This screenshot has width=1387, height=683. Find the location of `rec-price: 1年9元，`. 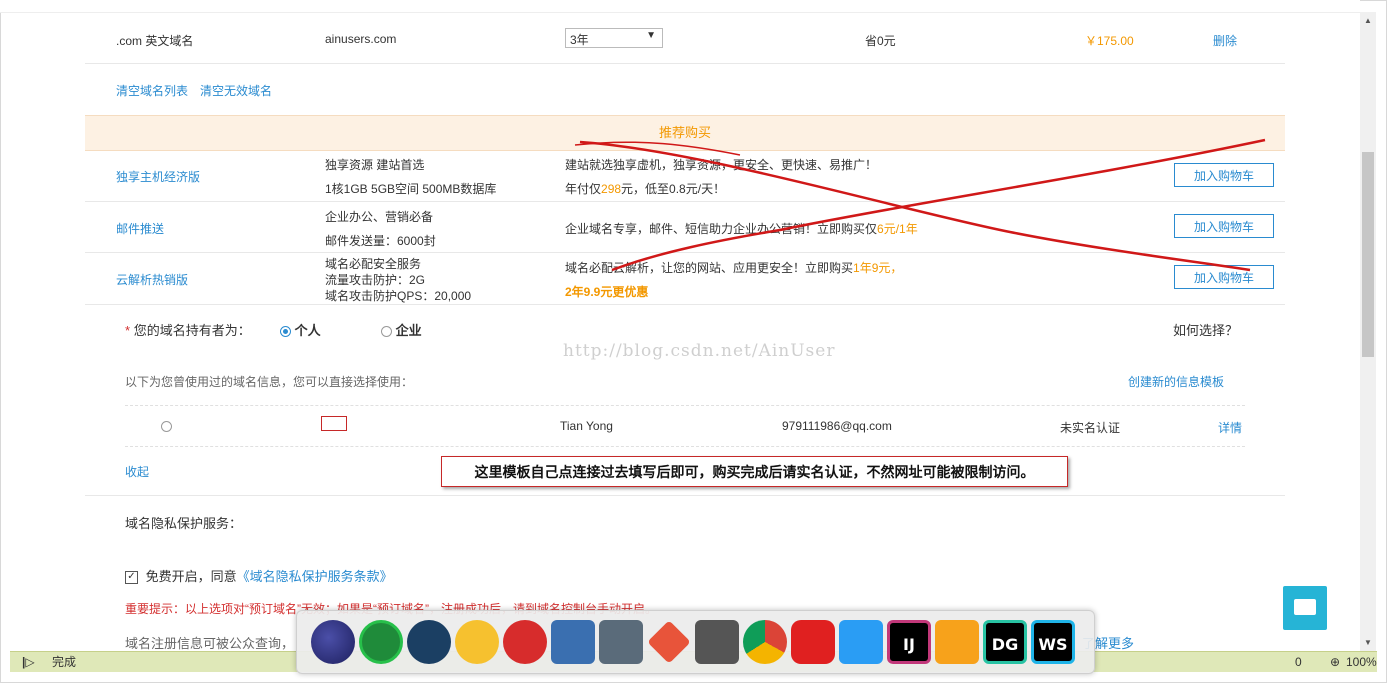

rec-price: 1年9元， is located at coordinates (878, 268).